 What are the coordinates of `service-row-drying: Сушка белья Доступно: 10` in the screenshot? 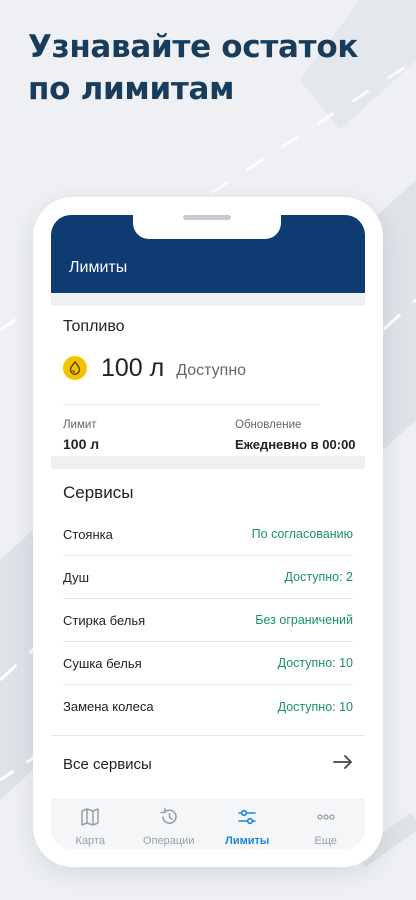 It's located at (208, 663).